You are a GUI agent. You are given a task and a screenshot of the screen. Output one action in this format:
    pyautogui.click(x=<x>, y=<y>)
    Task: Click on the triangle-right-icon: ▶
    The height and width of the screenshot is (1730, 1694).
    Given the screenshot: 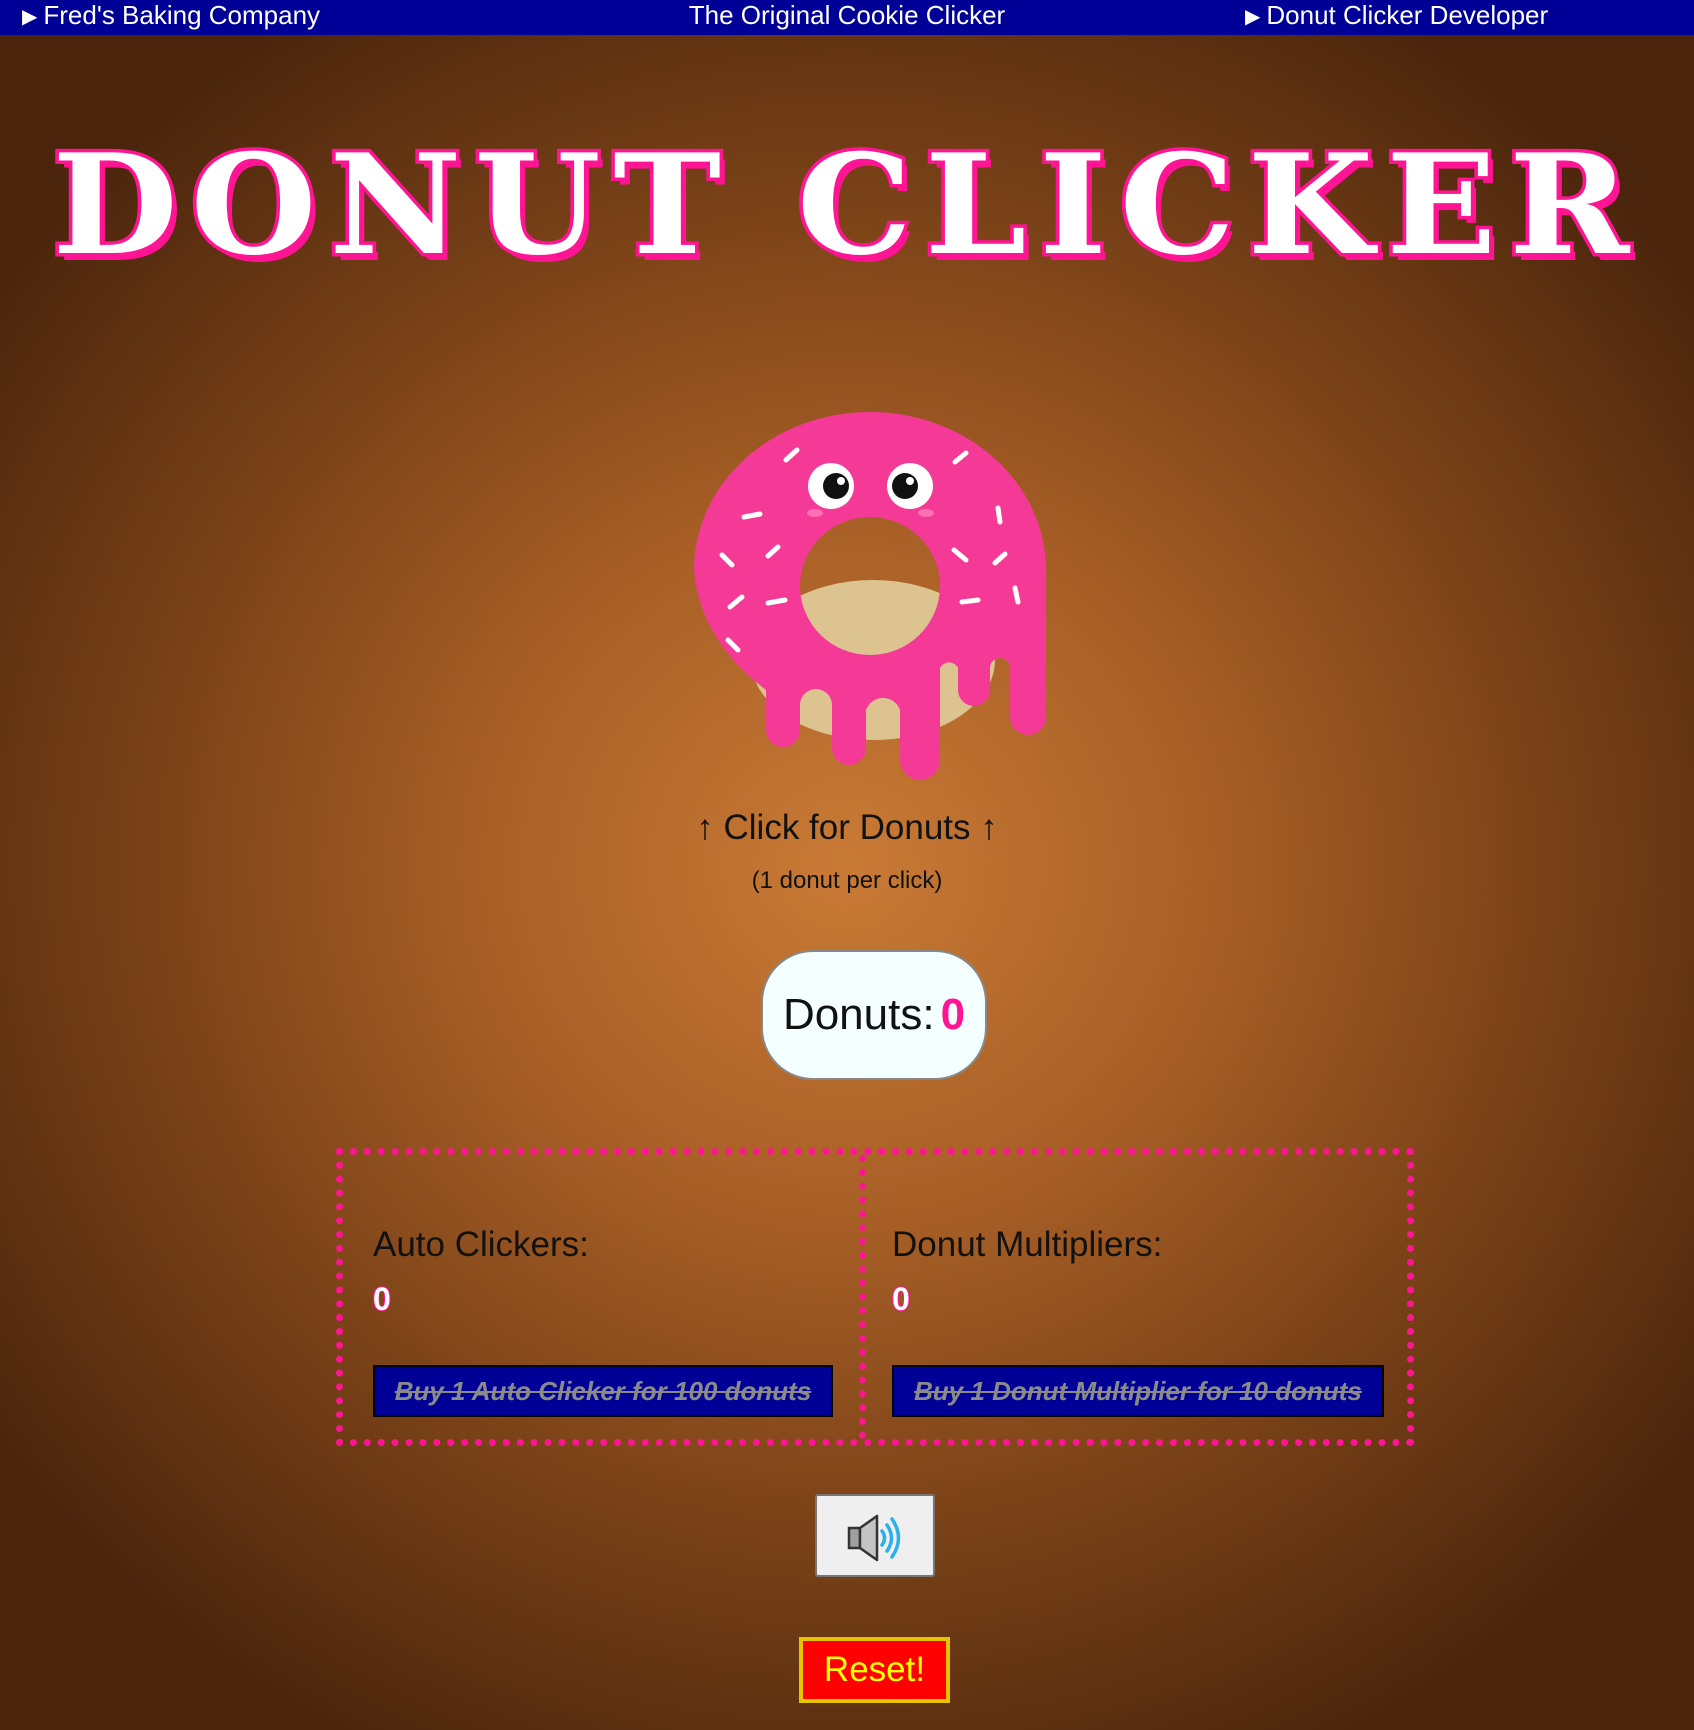 What is the action you would take?
    pyautogui.click(x=1253, y=17)
    